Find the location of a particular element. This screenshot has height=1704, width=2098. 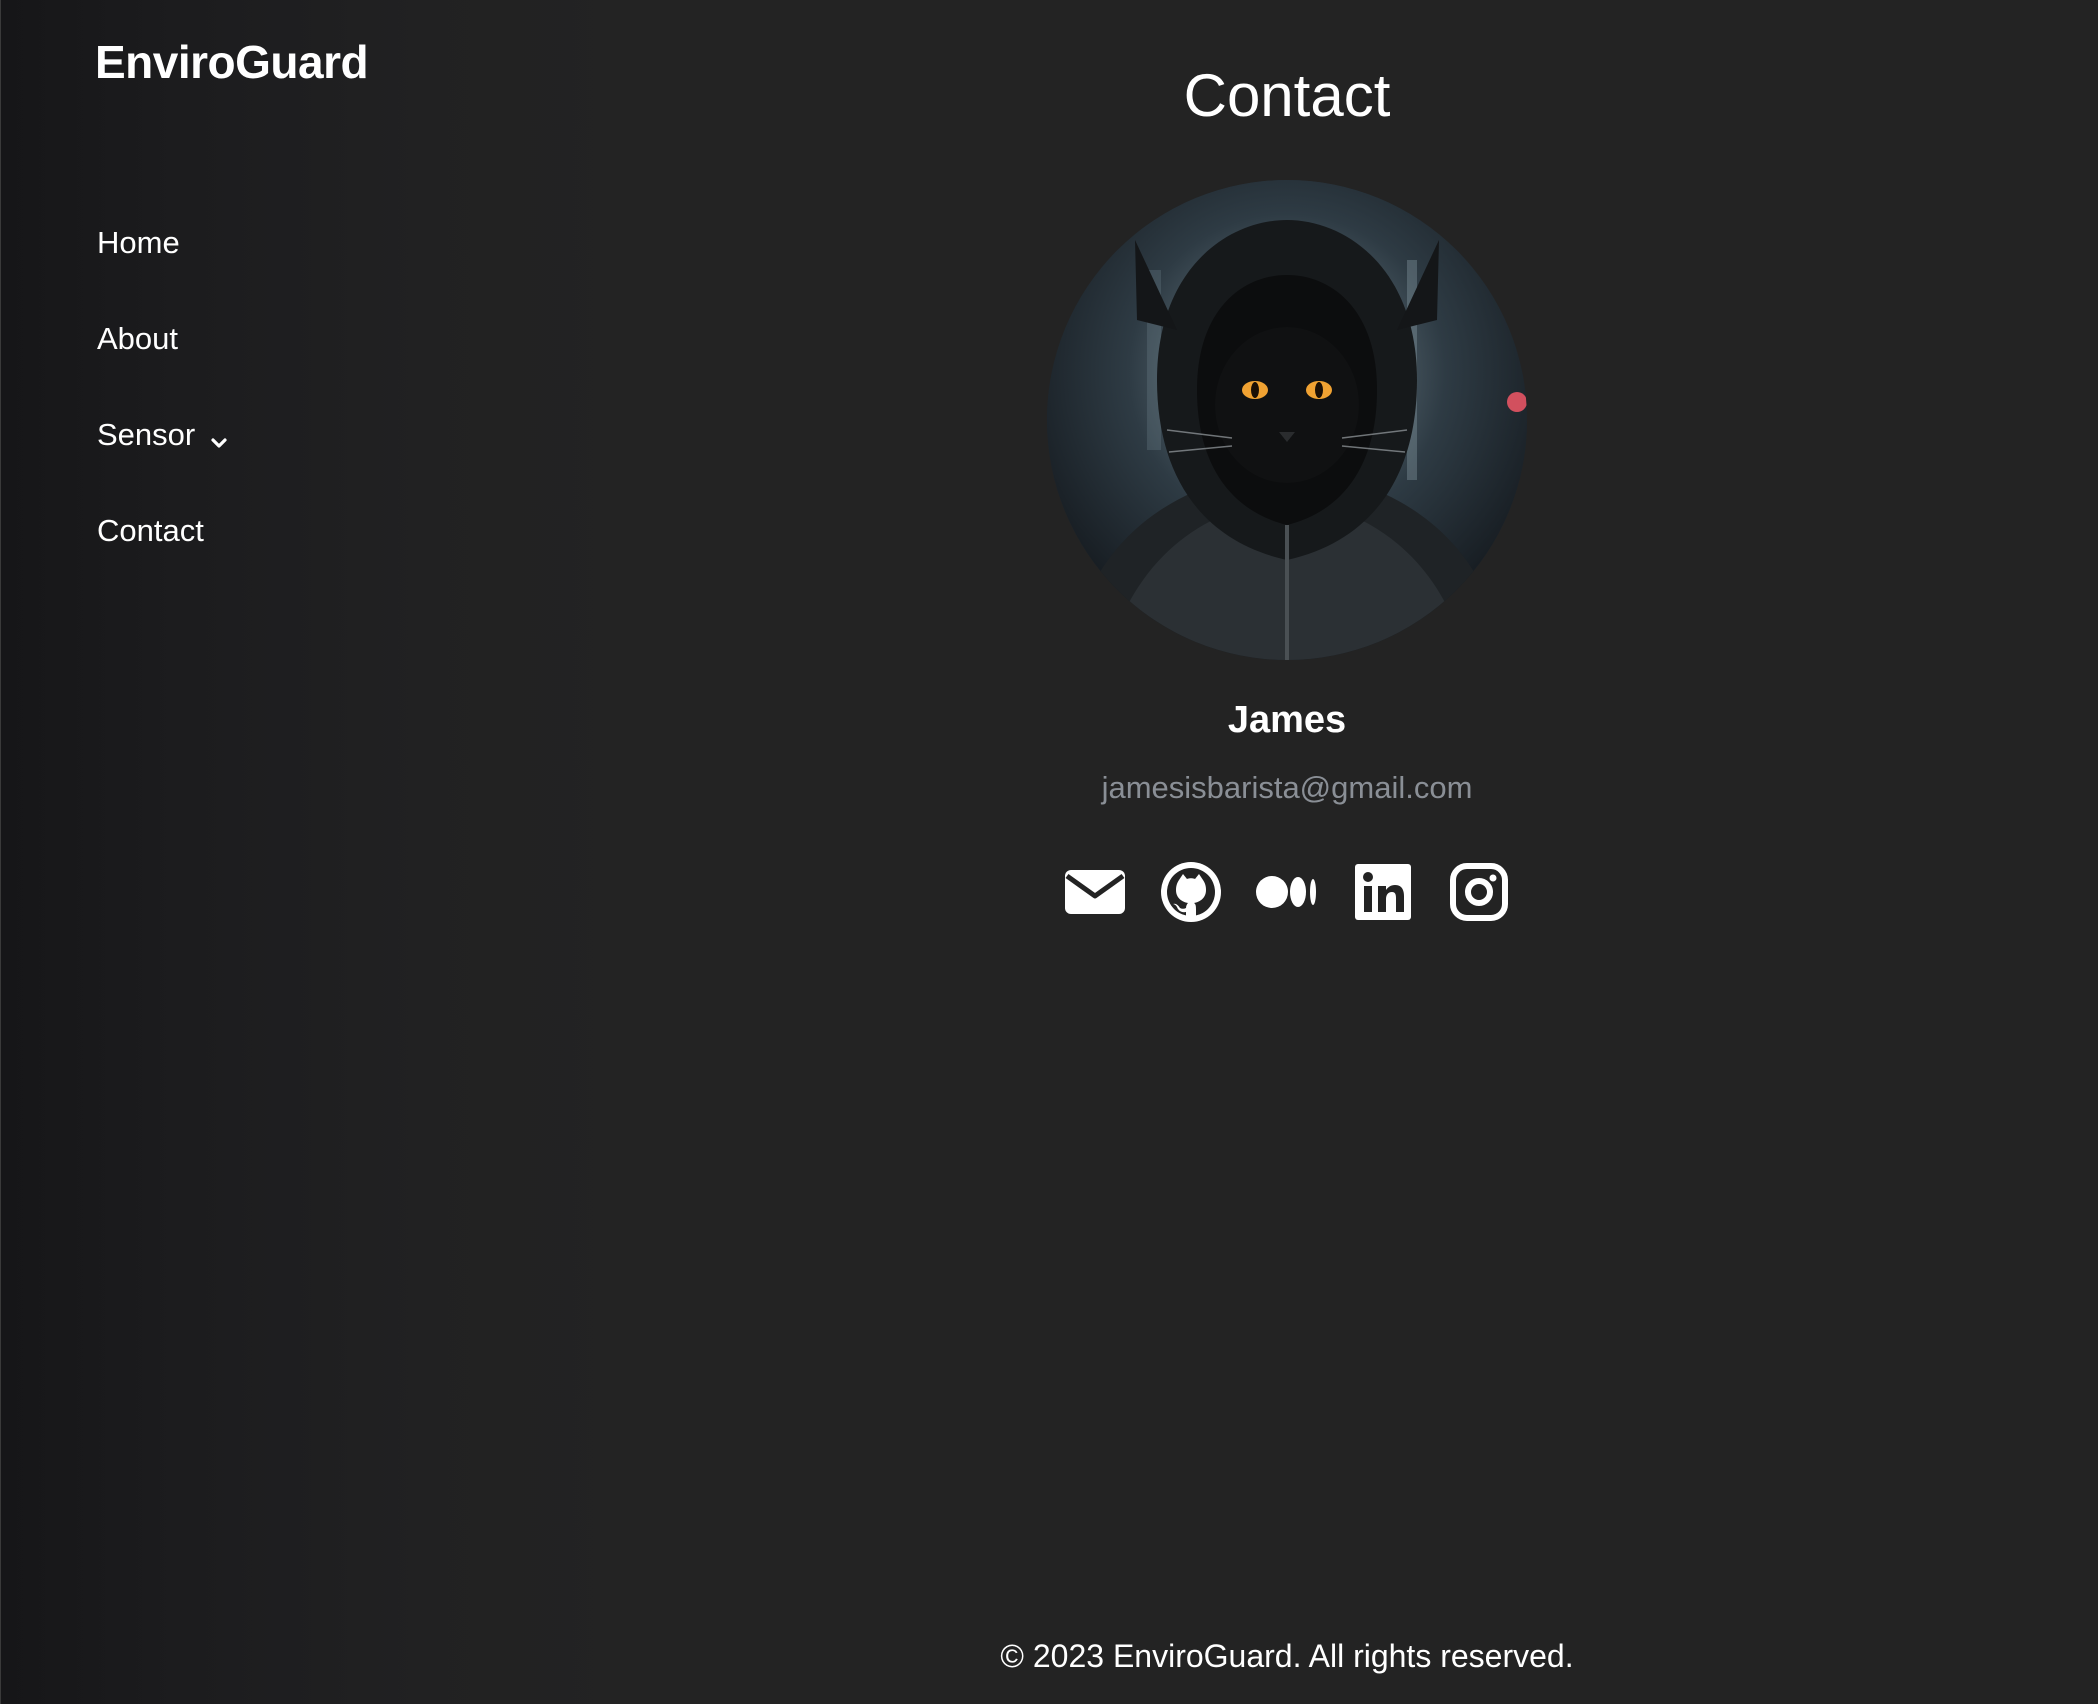

sidebar-nav: Home About Sensor Contact is located at coordinates (297, 410).